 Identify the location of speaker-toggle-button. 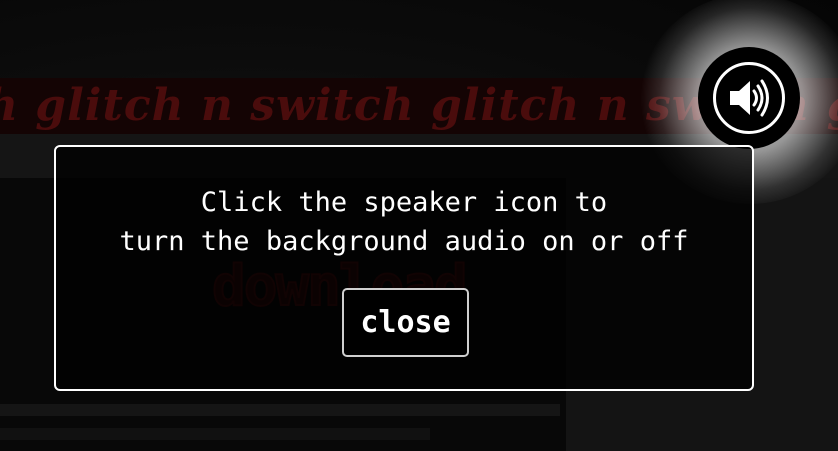
(749, 98).